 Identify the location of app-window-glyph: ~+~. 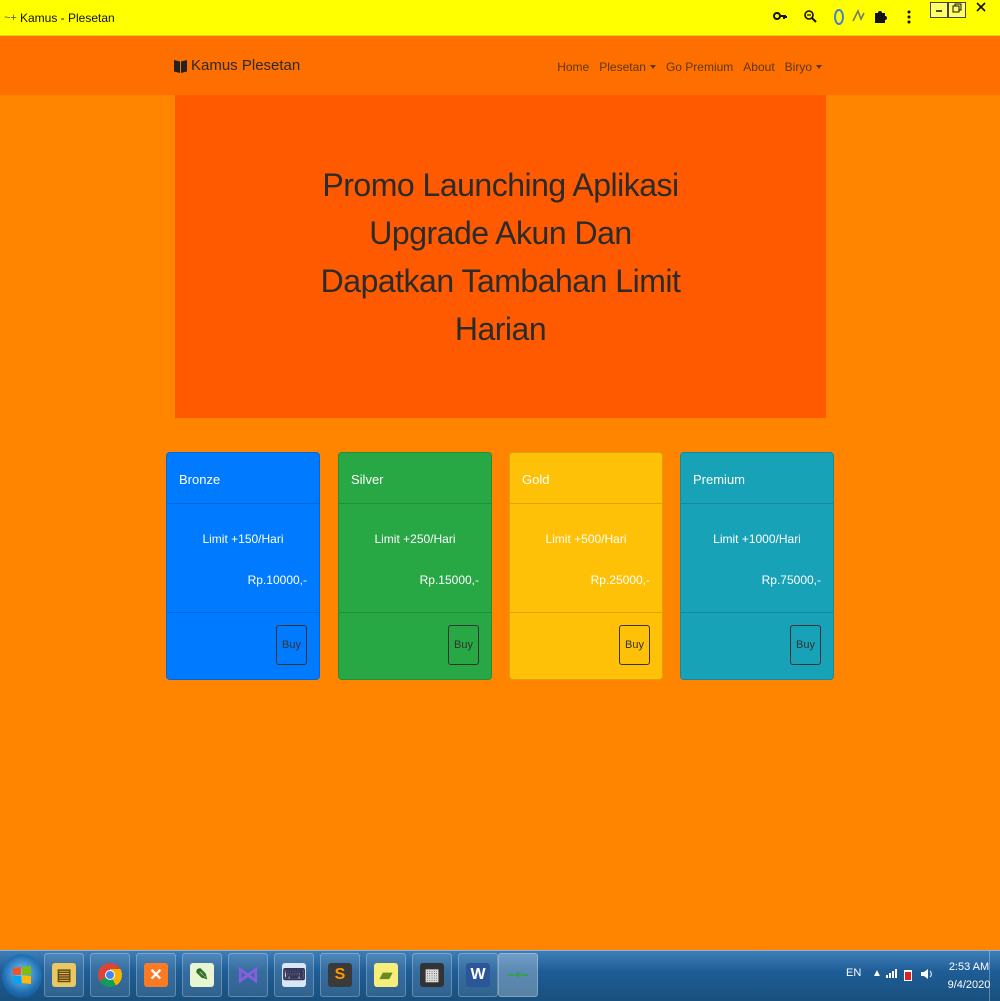
(518, 975).